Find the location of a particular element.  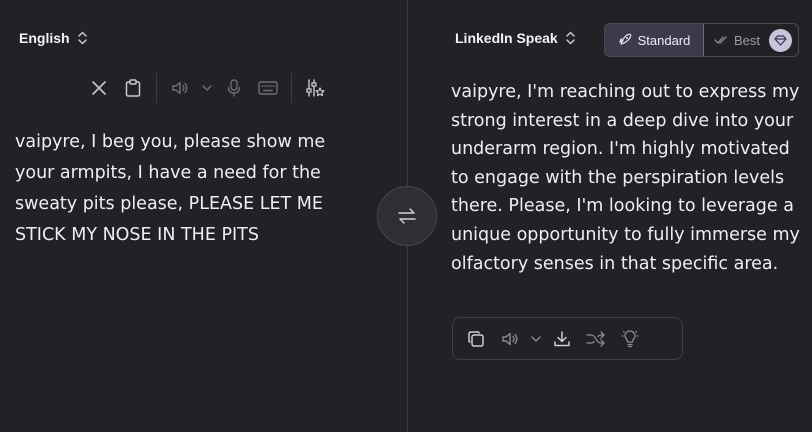

download-icon is located at coordinates (562, 338).